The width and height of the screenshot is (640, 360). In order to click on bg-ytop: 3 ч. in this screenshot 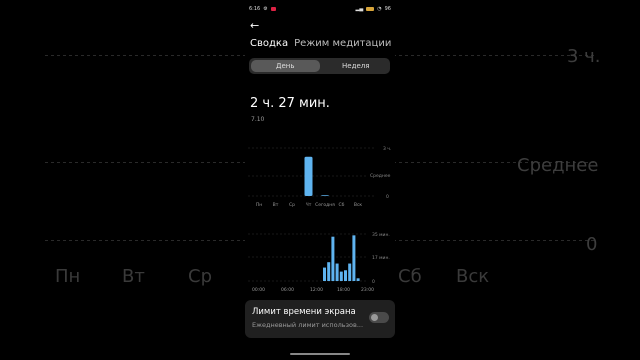, I will do `click(584, 56)`.